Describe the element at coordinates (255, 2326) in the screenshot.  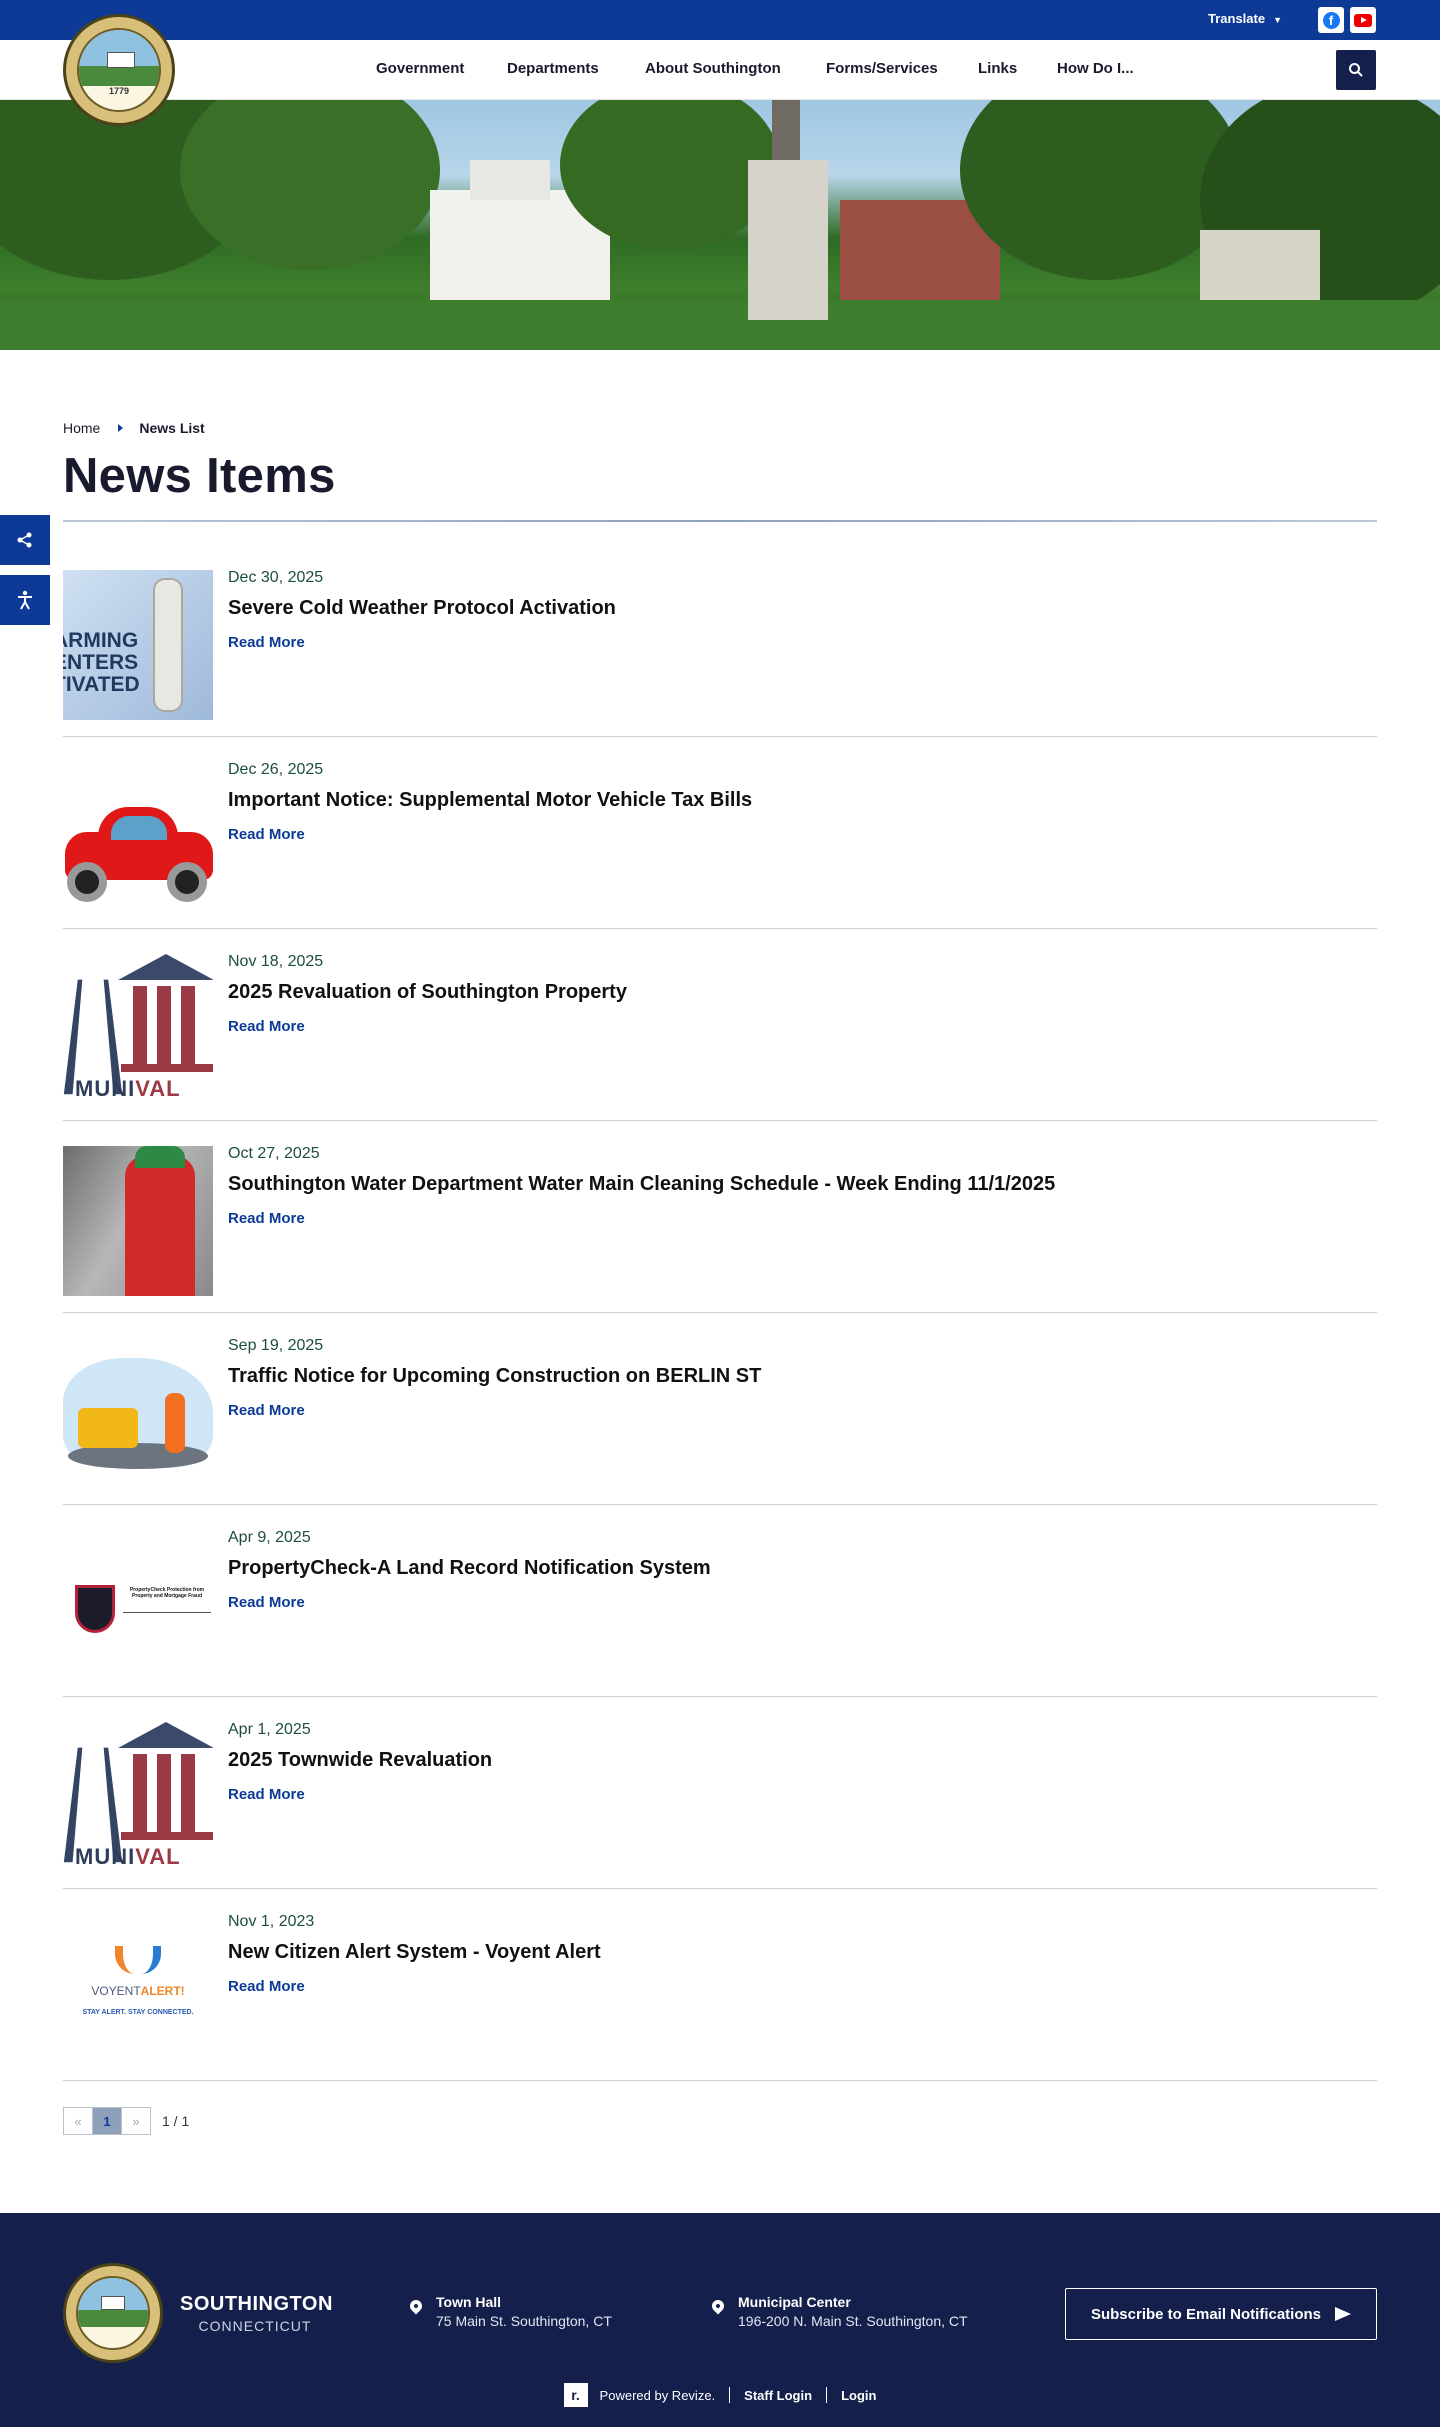
I see `town-state: CONNECTICUT` at that location.